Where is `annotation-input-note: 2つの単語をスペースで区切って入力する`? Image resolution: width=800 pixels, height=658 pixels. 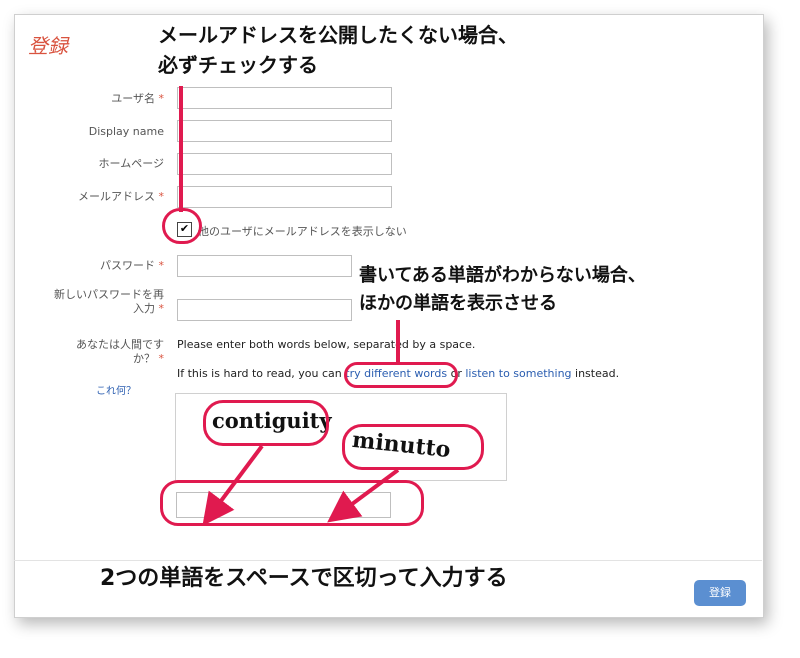
annotation-input-note: 2つの単語をスペースで区切って入力する is located at coordinates (304, 578).